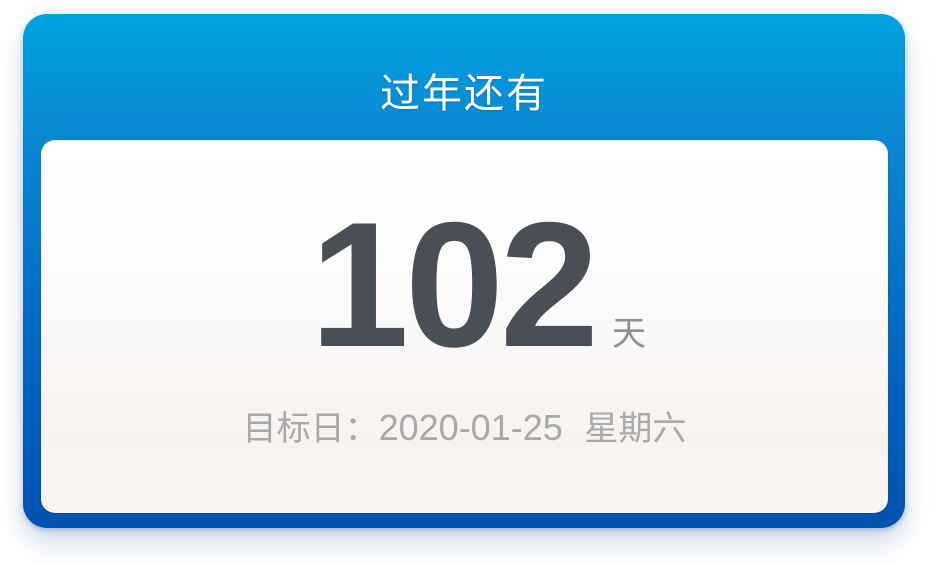  I want to click on target-weekday: 星期六, so click(635, 429).